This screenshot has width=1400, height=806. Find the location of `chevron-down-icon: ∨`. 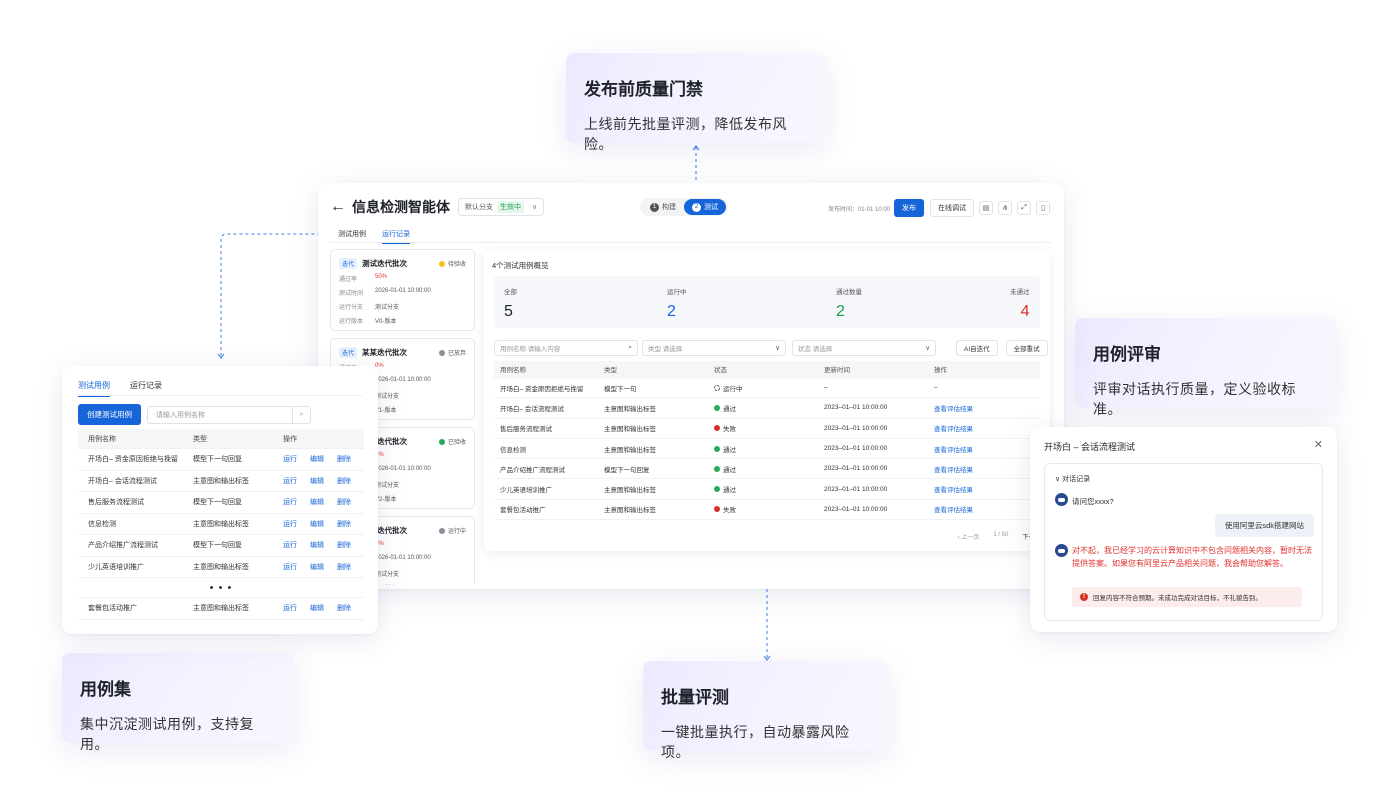

chevron-down-icon: ∨ is located at coordinates (777, 348).